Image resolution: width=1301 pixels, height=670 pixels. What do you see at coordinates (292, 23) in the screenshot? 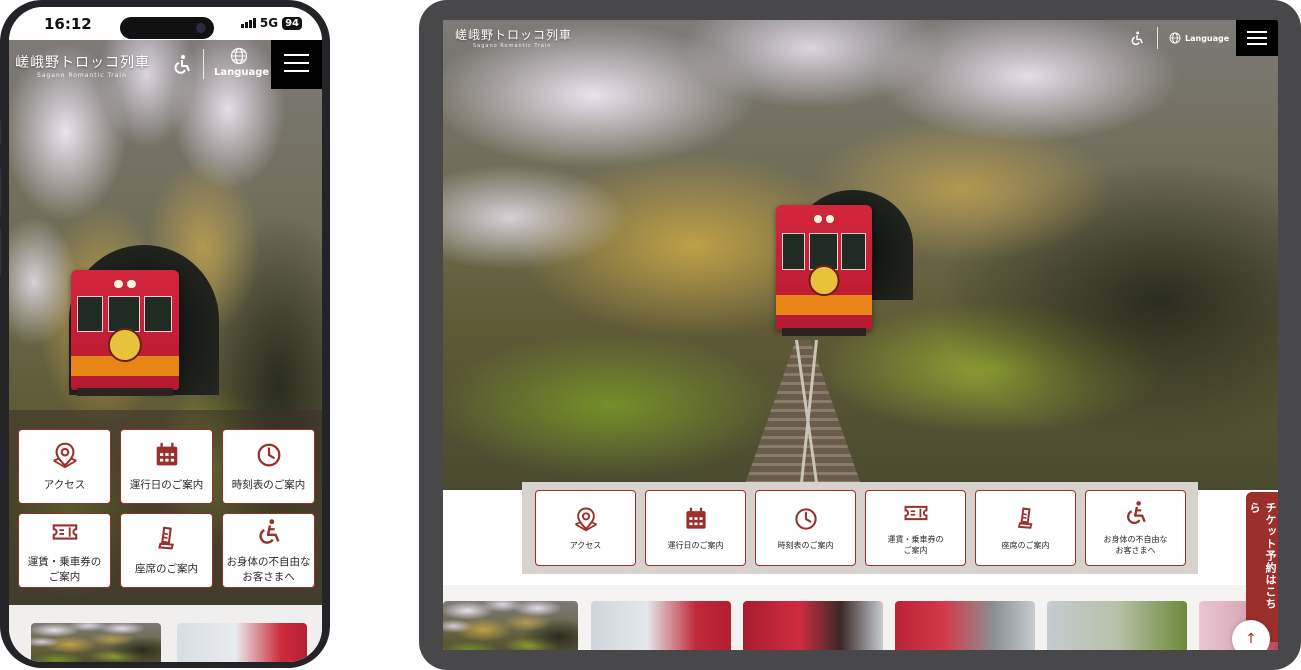
I see `battery-icon: 94` at bounding box center [292, 23].